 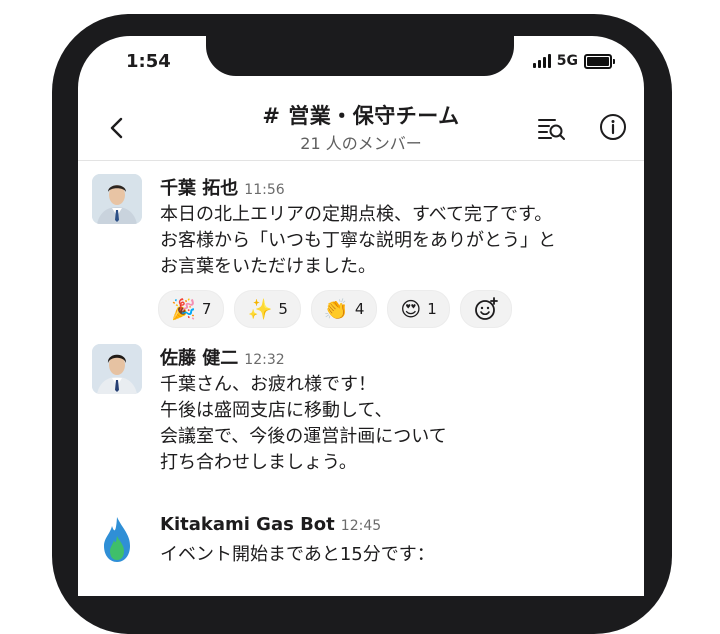 I want to click on add-reaction-button, so click(x=485, y=309).